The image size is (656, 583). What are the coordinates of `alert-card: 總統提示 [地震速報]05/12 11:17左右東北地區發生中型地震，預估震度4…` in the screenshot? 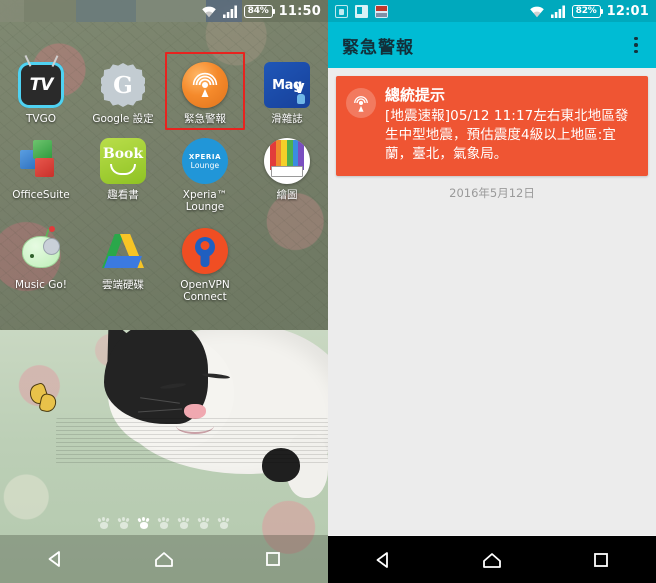 It's located at (492, 126).